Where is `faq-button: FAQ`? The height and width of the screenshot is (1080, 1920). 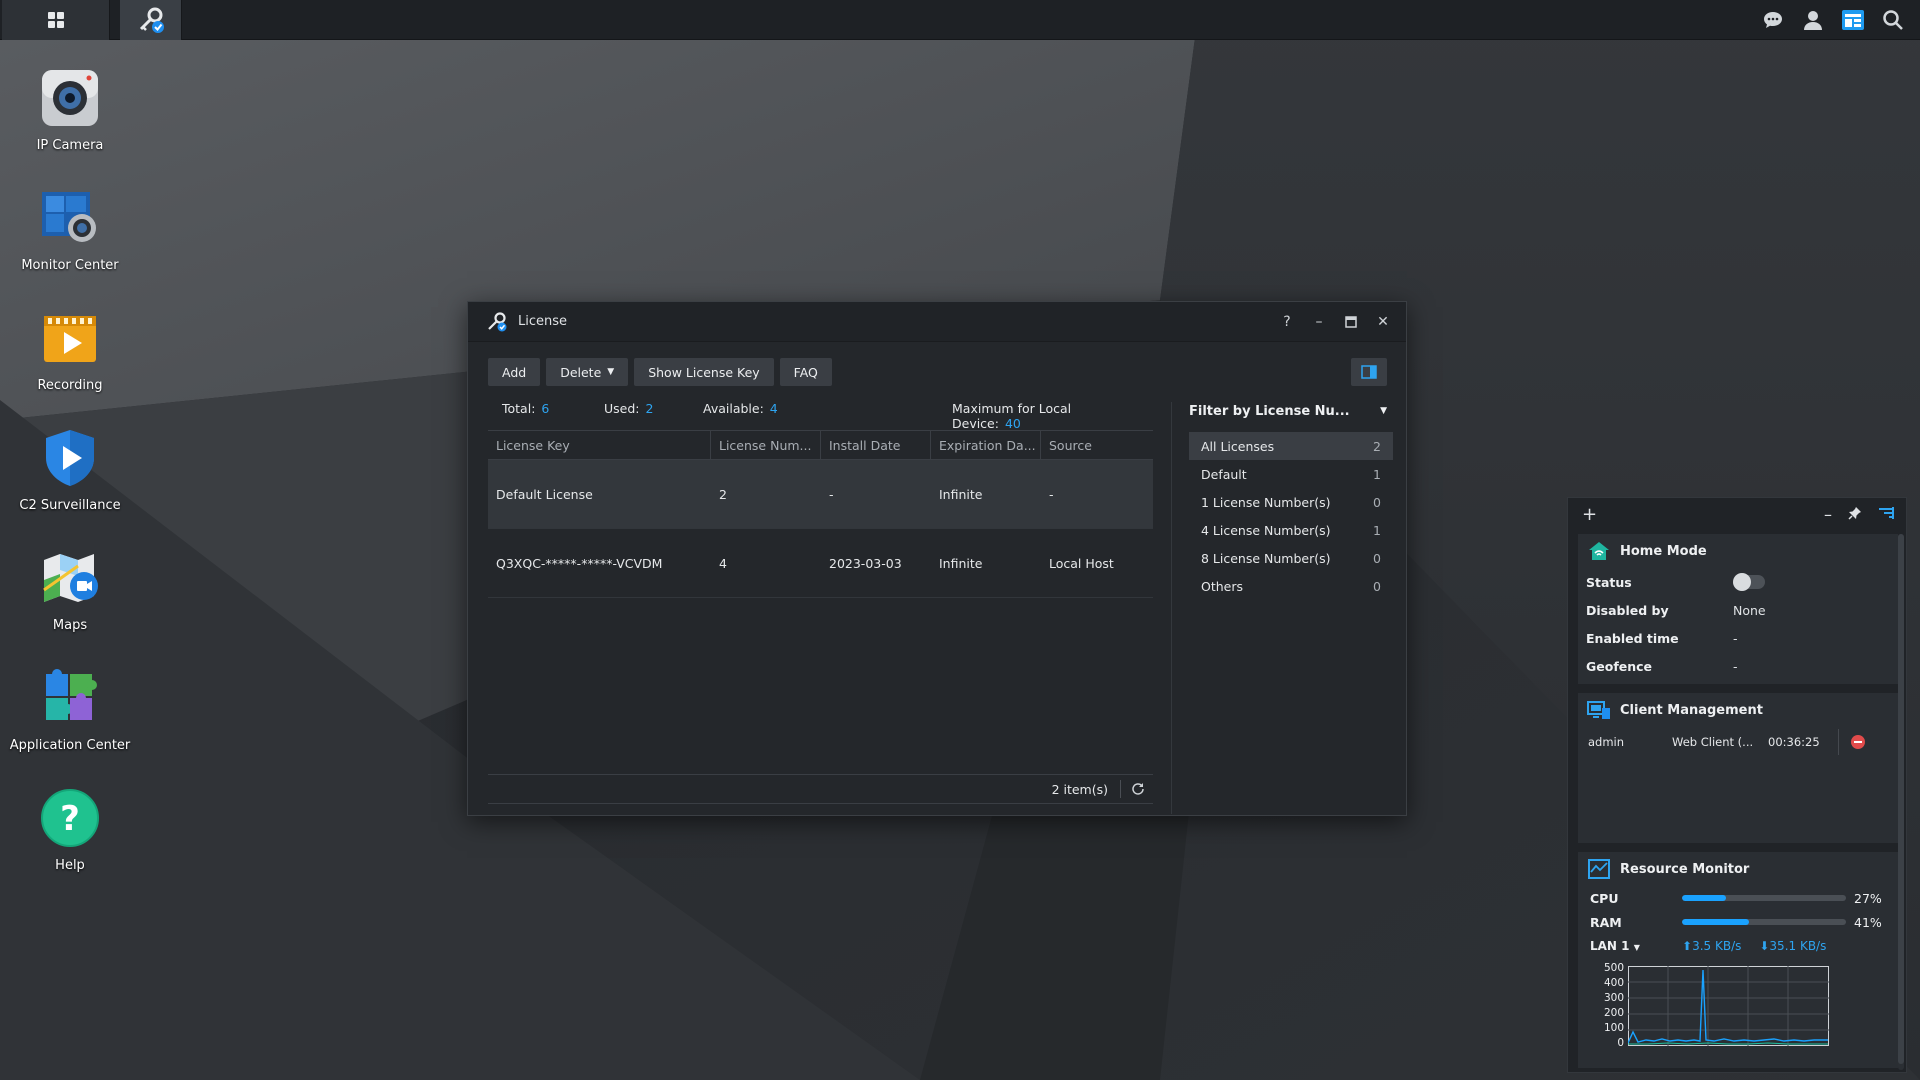 faq-button: FAQ is located at coordinates (805, 372).